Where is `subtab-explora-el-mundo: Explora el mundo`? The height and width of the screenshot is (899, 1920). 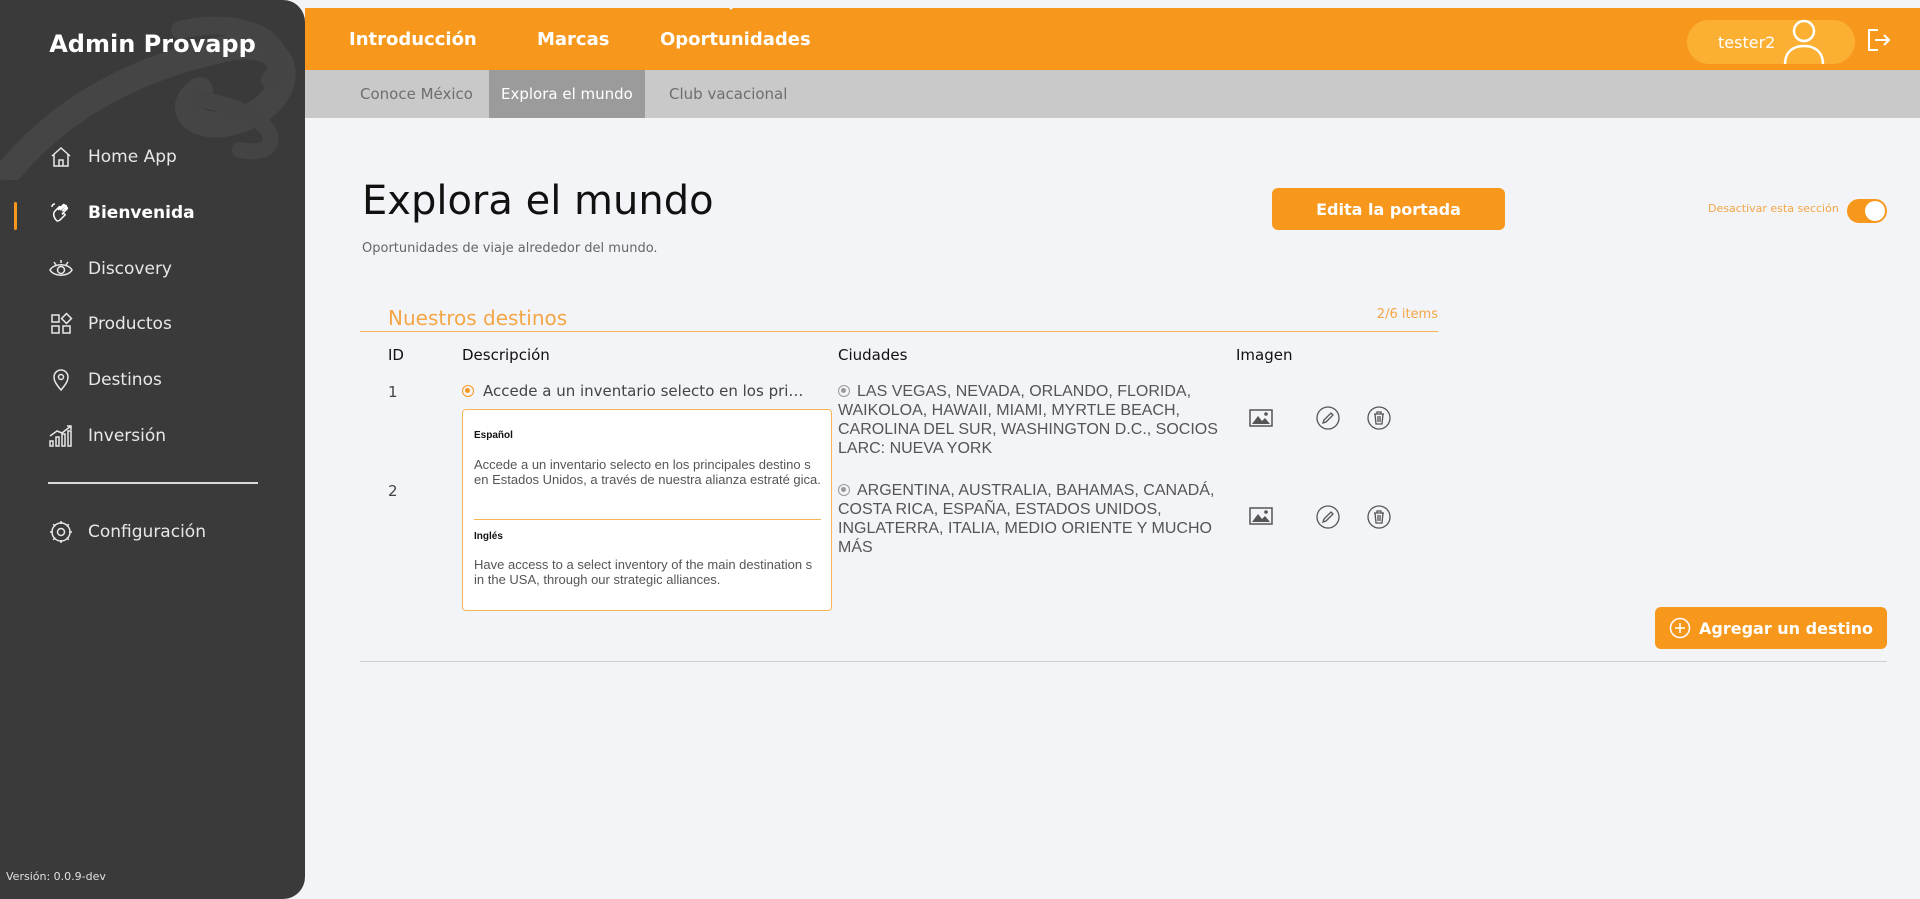
subtab-explora-el-mundo: Explora el mundo is located at coordinates (567, 94).